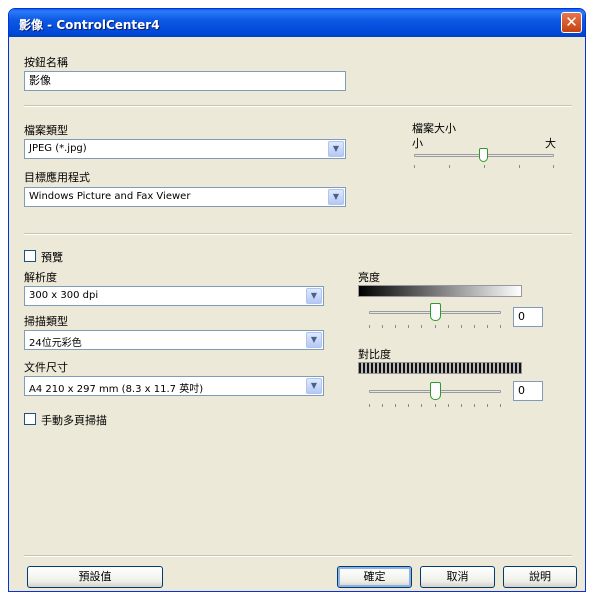 This screenshot has width=593, height=599. What do you see at coordinates (440, 291) in the screenshot?
I see `brightness-gradient` at bounding box center [440, 291].